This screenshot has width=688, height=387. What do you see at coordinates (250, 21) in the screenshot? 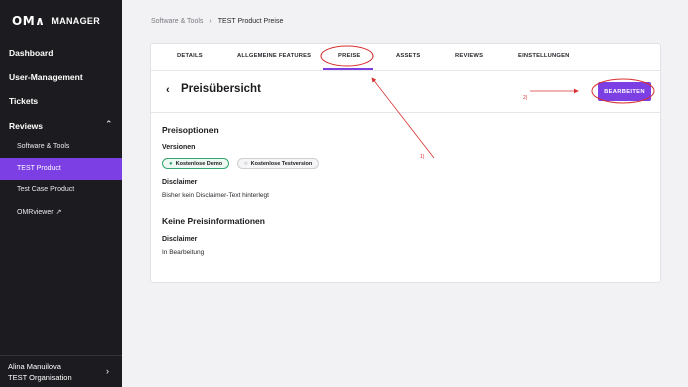
I see `breadcrumb-current: TEST Product Preise` at bounding box center [250, 21].